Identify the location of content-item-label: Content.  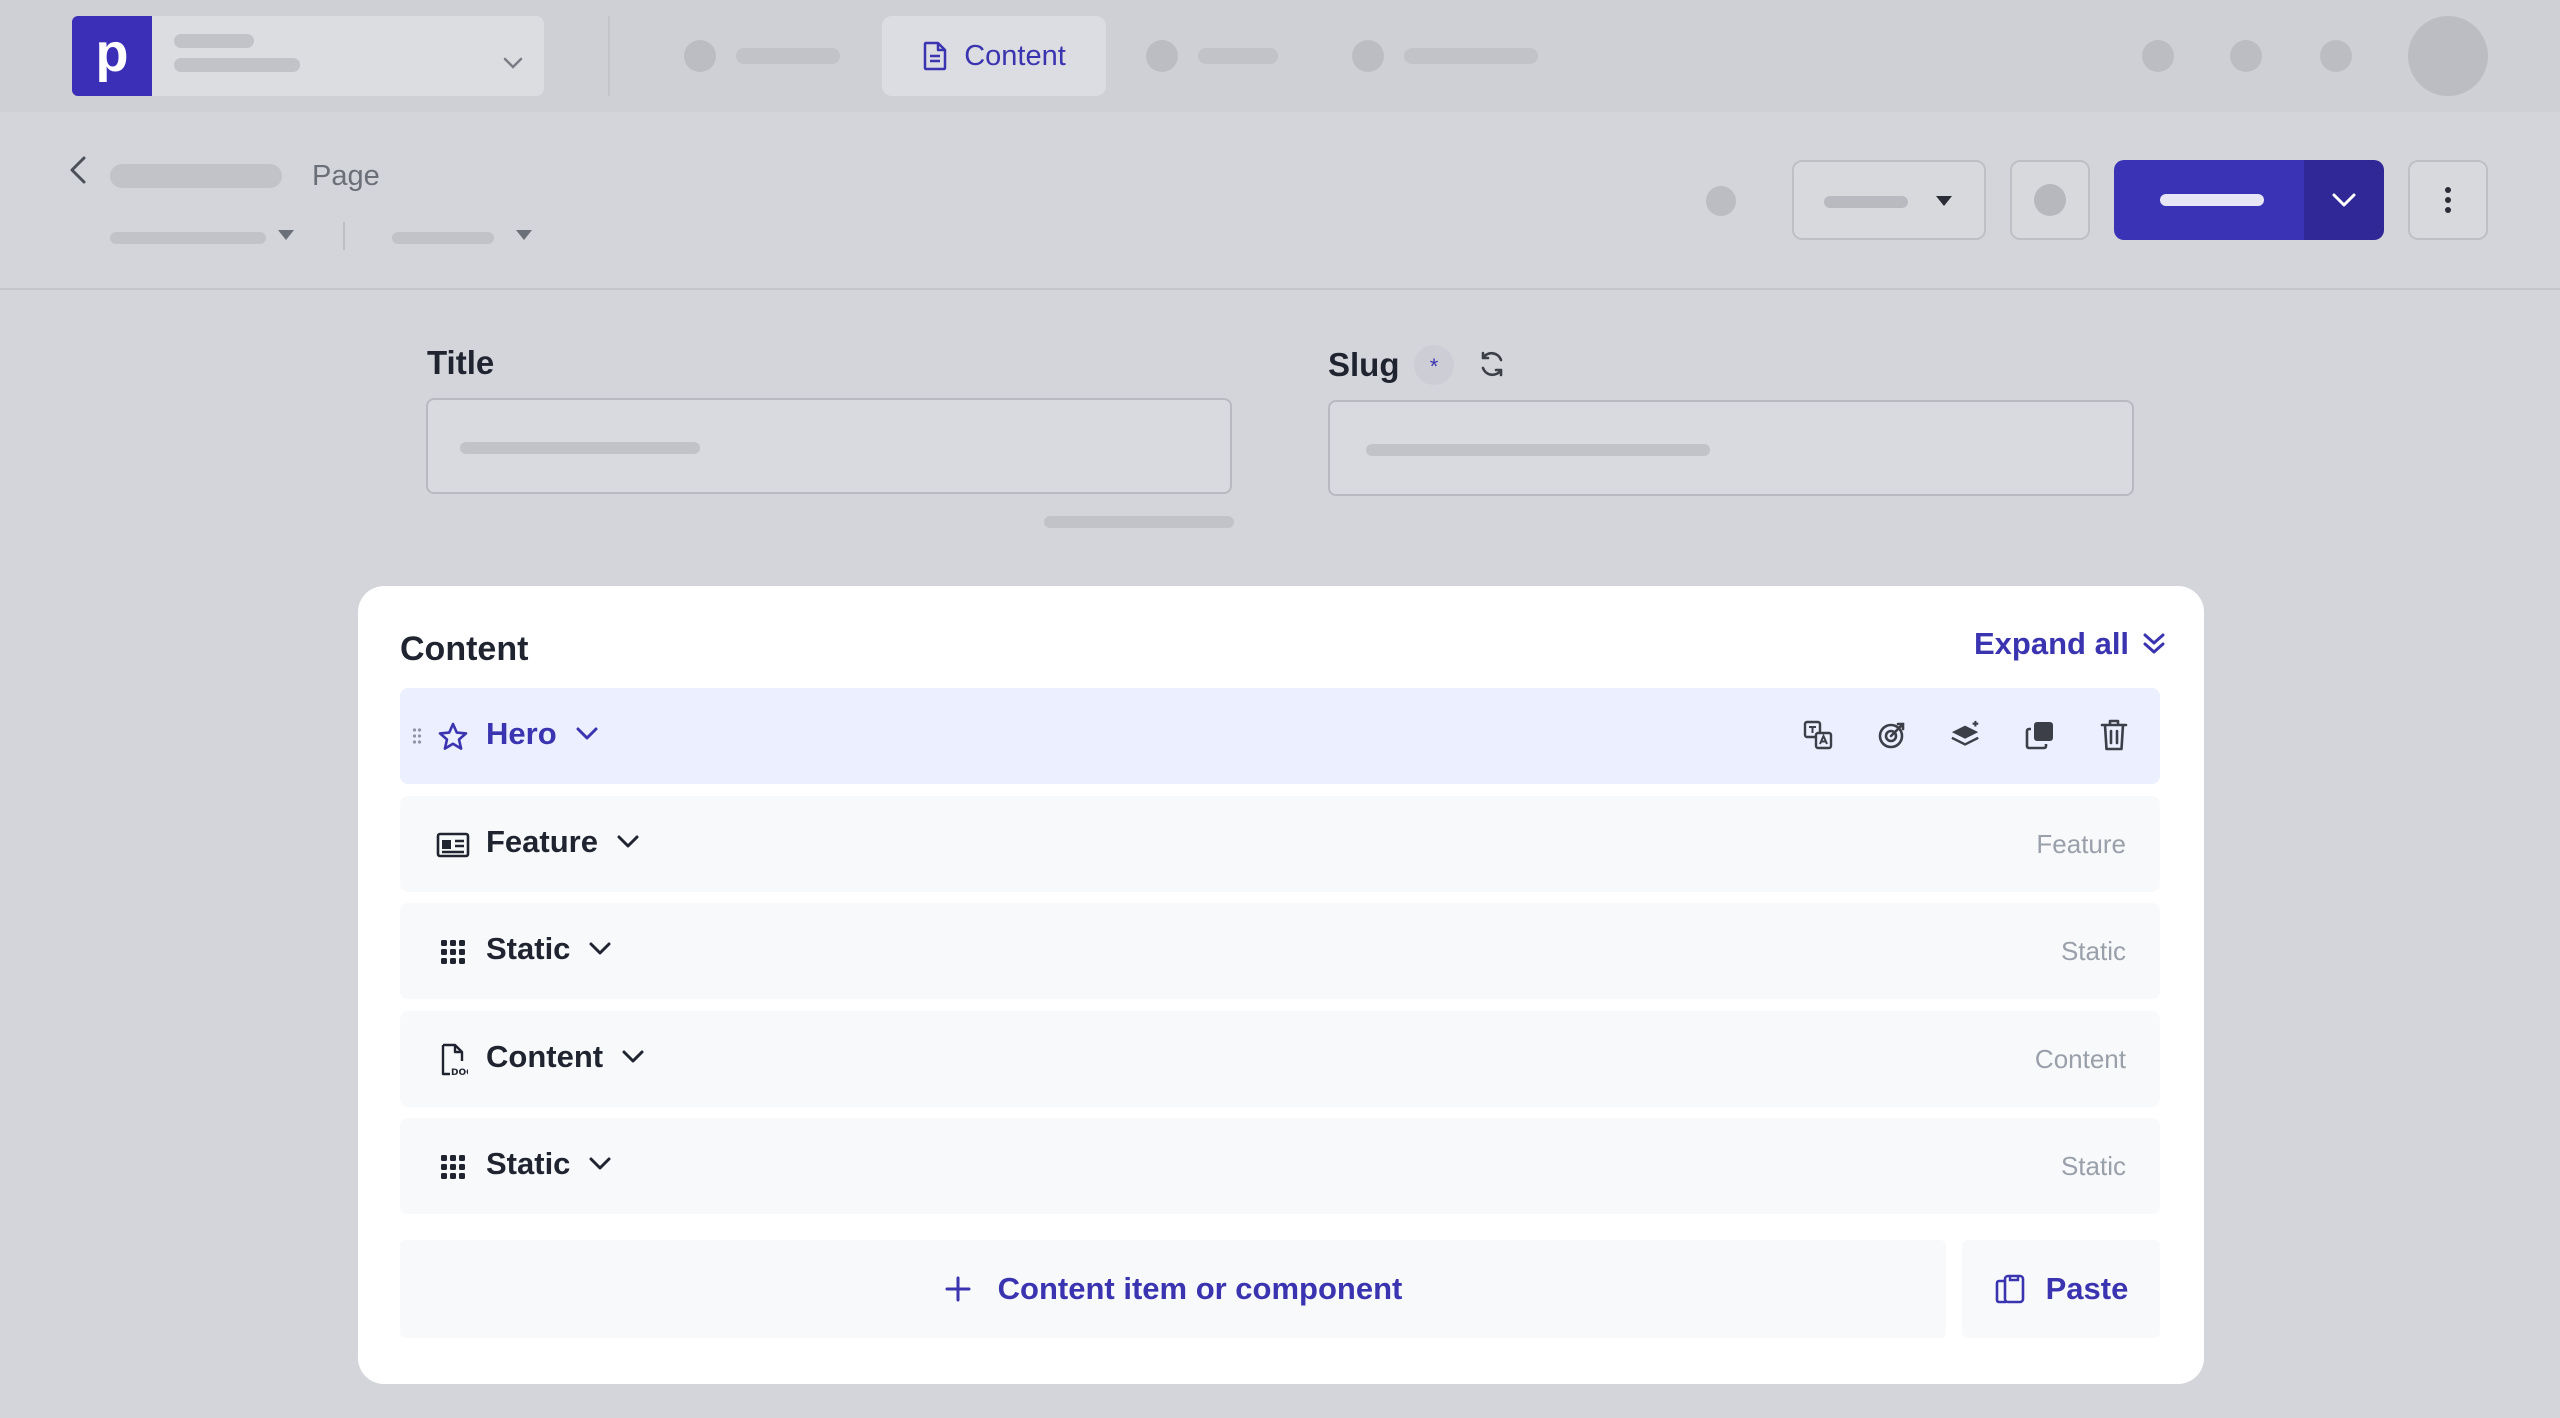
(565, 1057).